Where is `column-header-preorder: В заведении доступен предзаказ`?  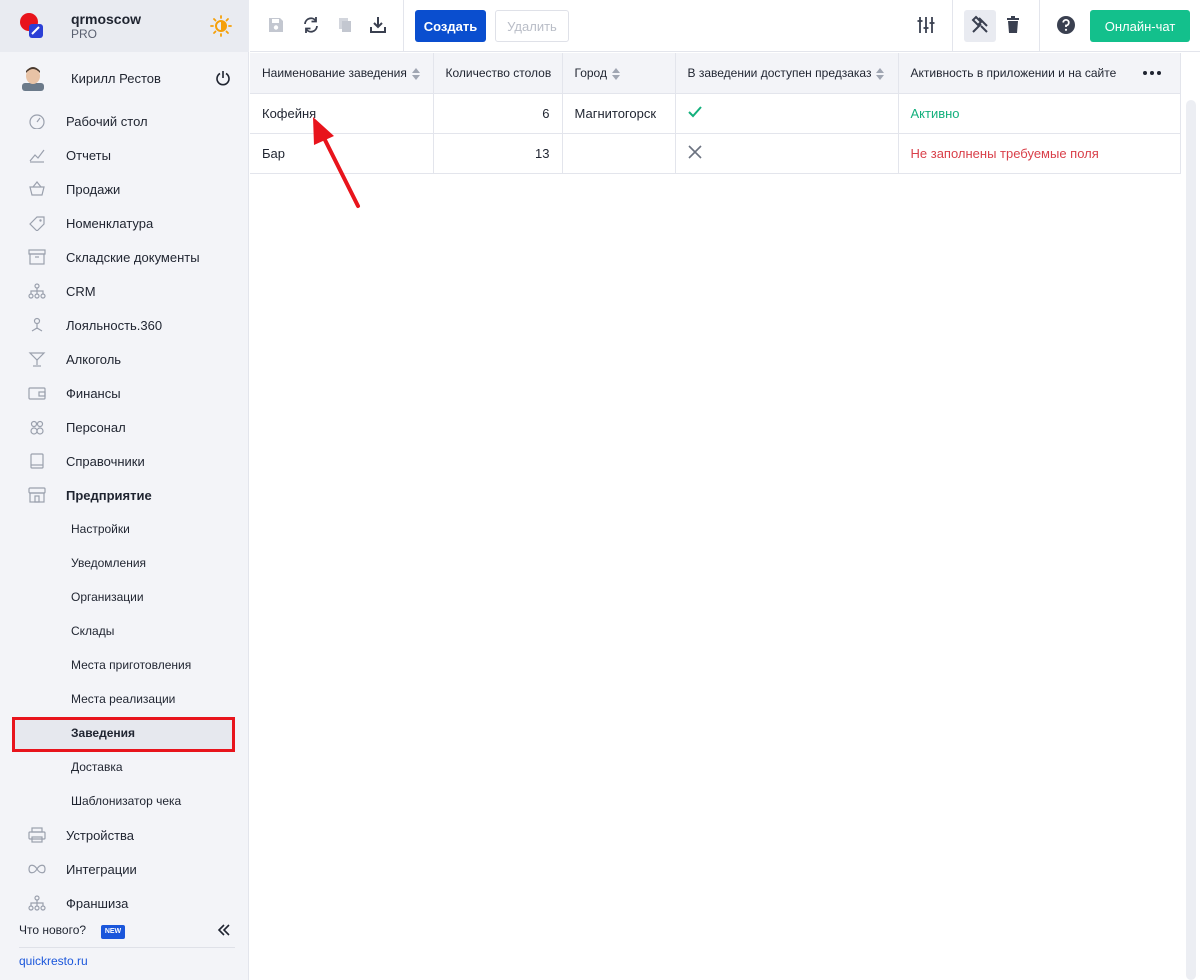
column-header-preorder: В заведении доступен предзаказ is located at coordinates (787, 73).